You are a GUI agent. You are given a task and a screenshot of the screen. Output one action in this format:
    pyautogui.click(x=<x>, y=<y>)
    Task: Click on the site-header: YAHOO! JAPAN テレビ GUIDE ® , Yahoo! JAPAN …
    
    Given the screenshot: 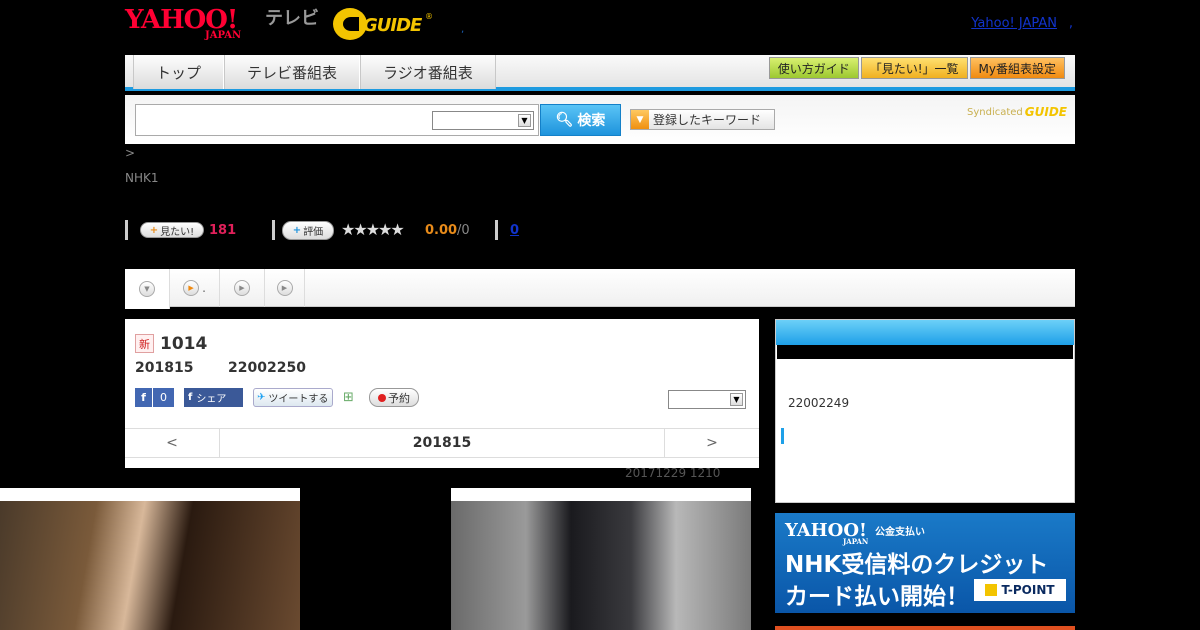 What is the action you would take?
    pyautogui.click(x=600, y=26)
    